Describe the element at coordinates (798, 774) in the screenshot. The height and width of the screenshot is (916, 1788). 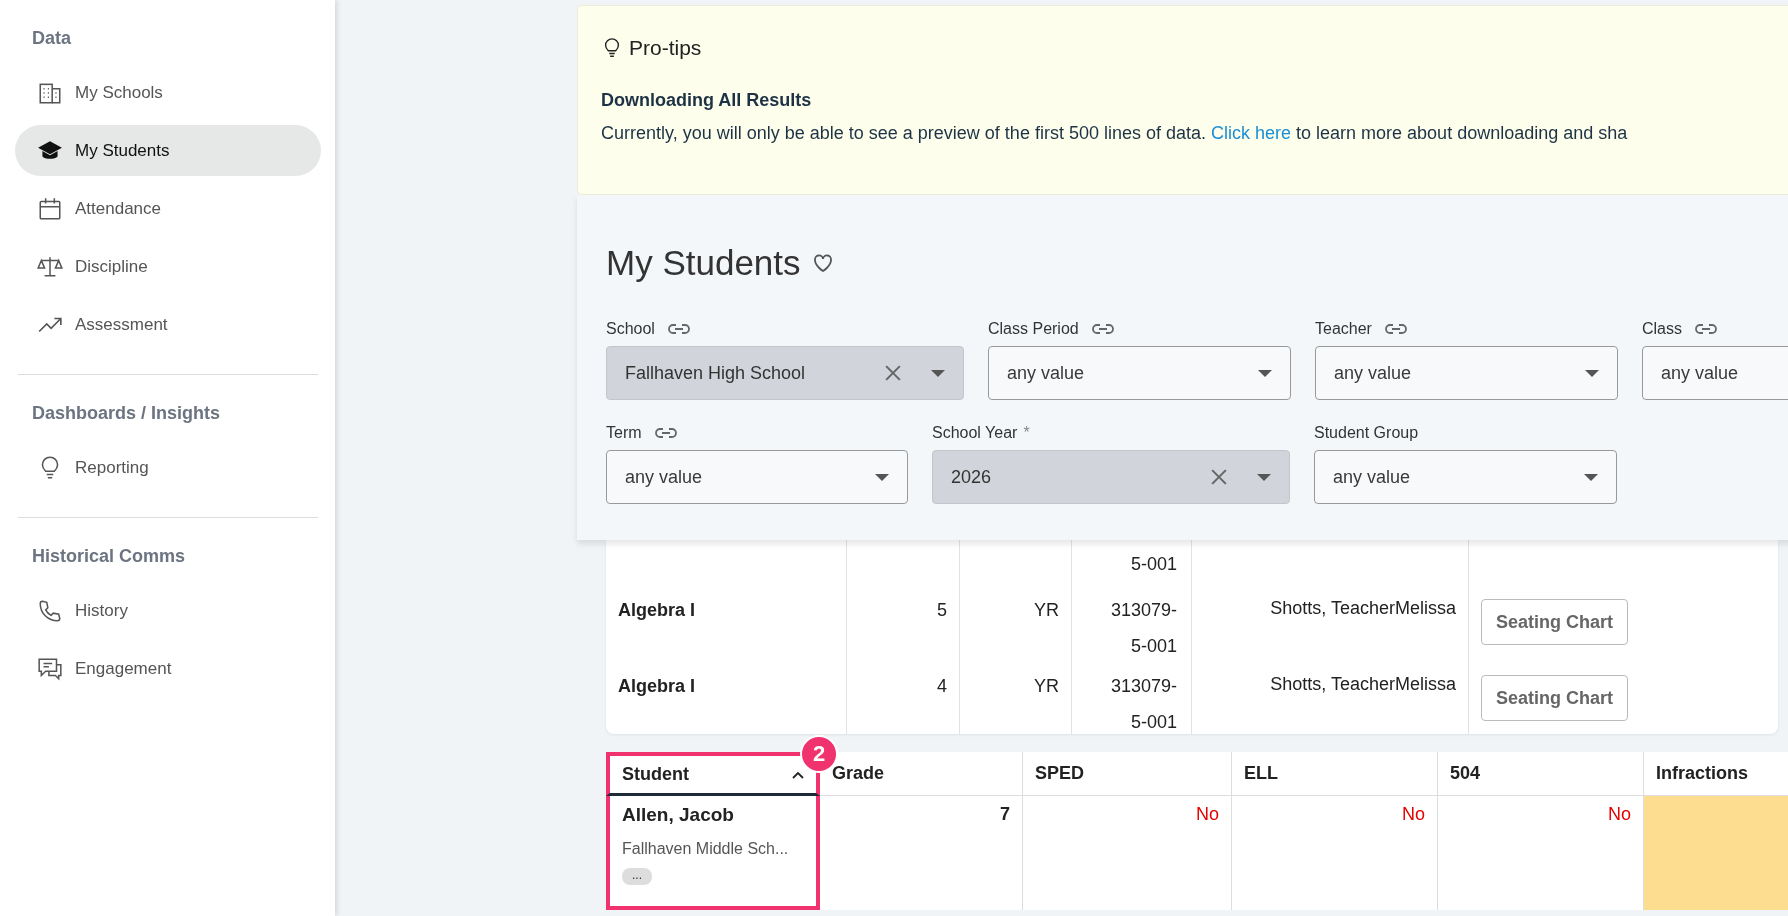
I see `sort-caret-icon` at that location.